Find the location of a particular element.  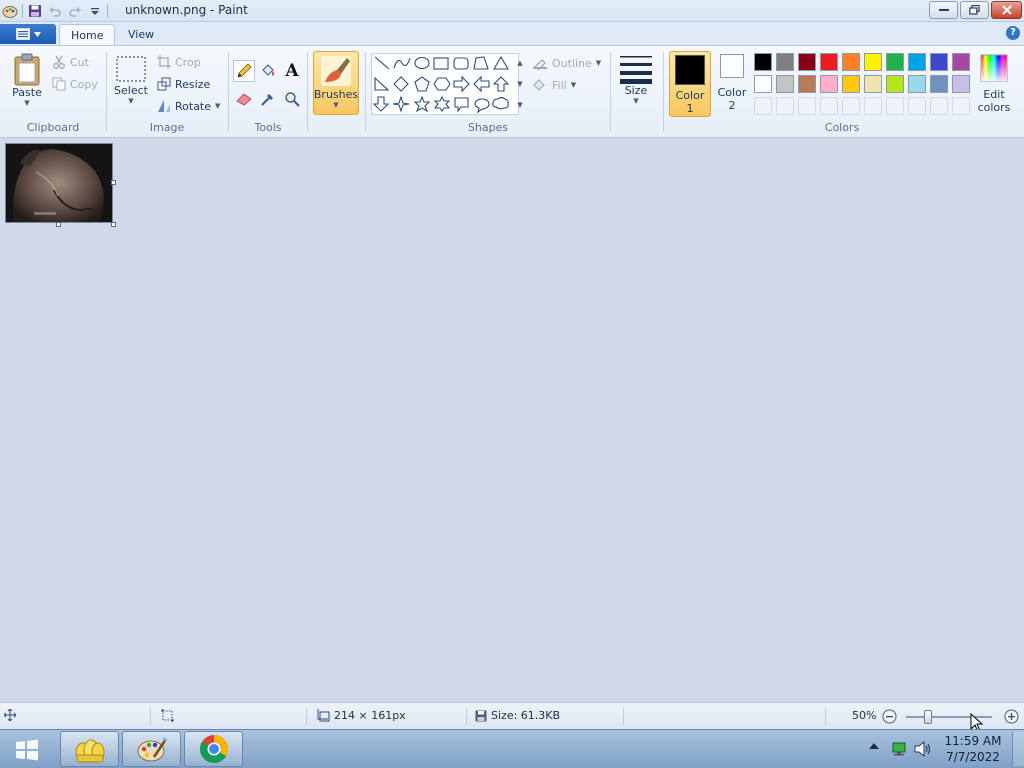

customize-toolbar-icon is located at coordinates (95, 11).